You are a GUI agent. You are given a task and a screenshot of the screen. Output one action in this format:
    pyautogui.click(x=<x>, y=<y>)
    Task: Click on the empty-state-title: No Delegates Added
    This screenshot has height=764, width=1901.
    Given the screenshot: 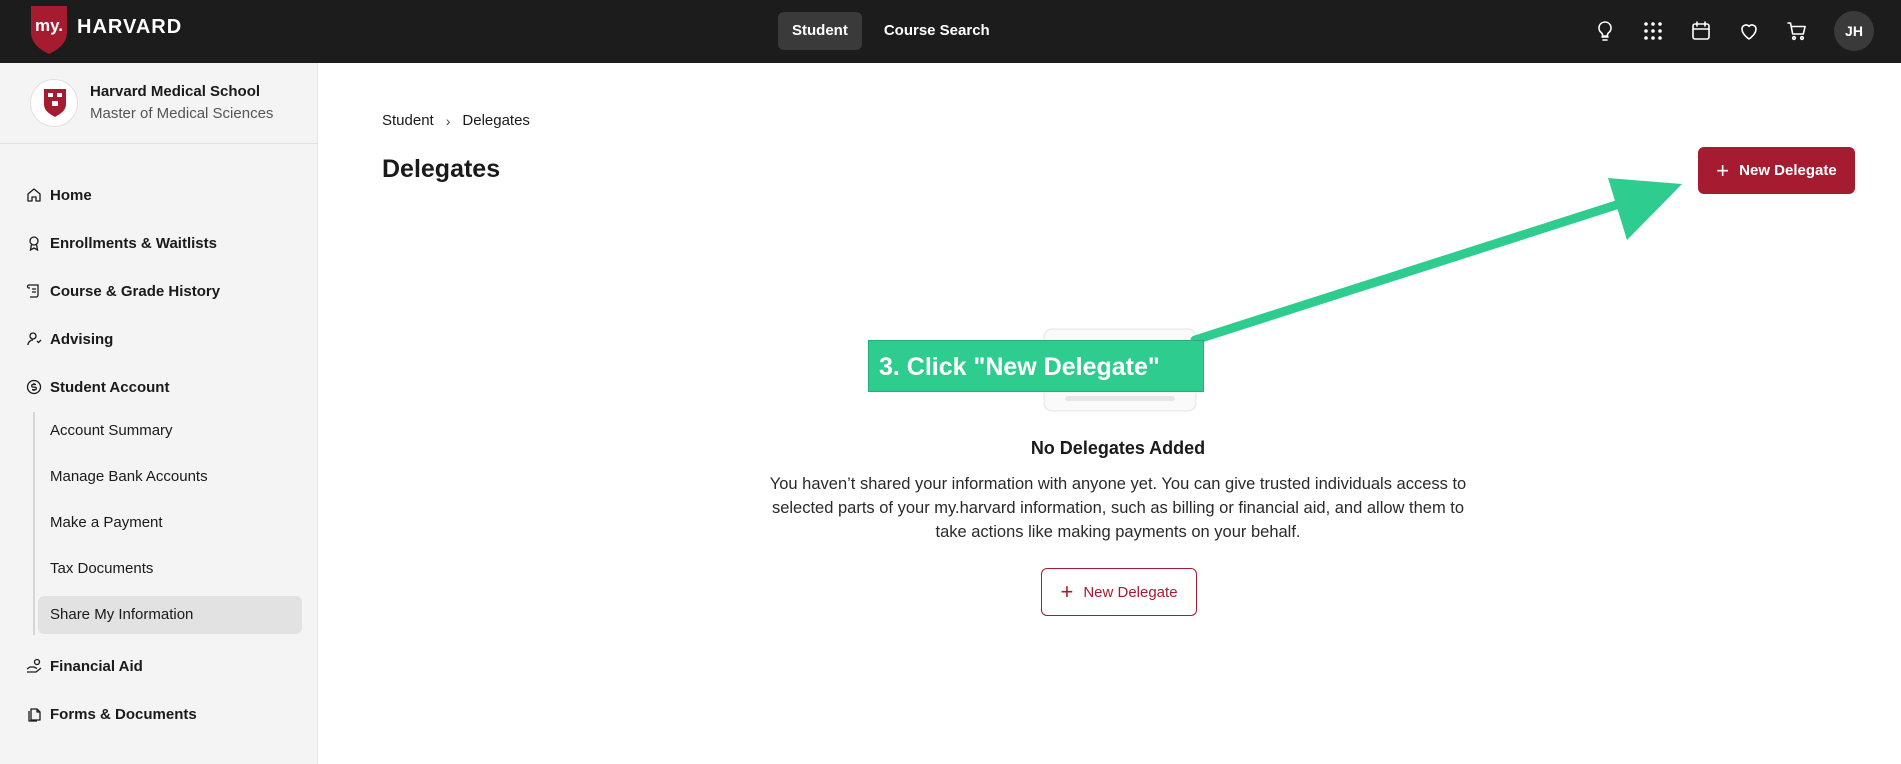 What is the action you would take?
    pyautogui.click(x=1118, y=448)
    